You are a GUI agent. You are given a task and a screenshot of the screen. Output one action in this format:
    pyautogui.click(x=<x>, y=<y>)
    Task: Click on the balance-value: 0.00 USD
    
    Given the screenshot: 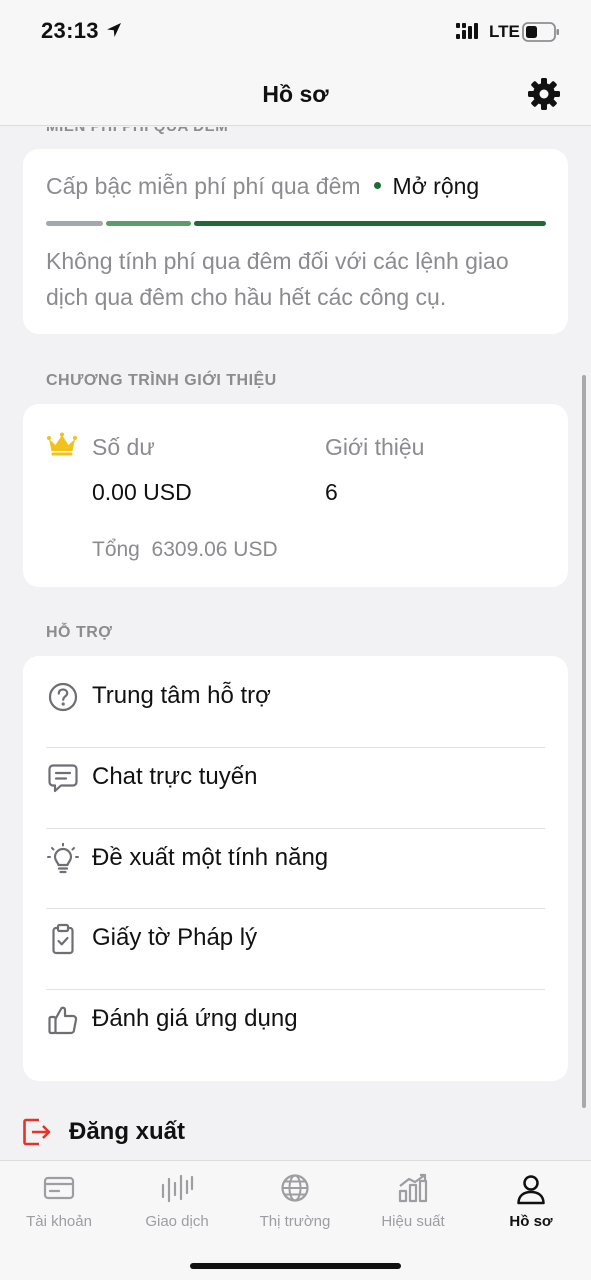 What is the action you would take?
    pyautogui.click(x=142, y=492)
    